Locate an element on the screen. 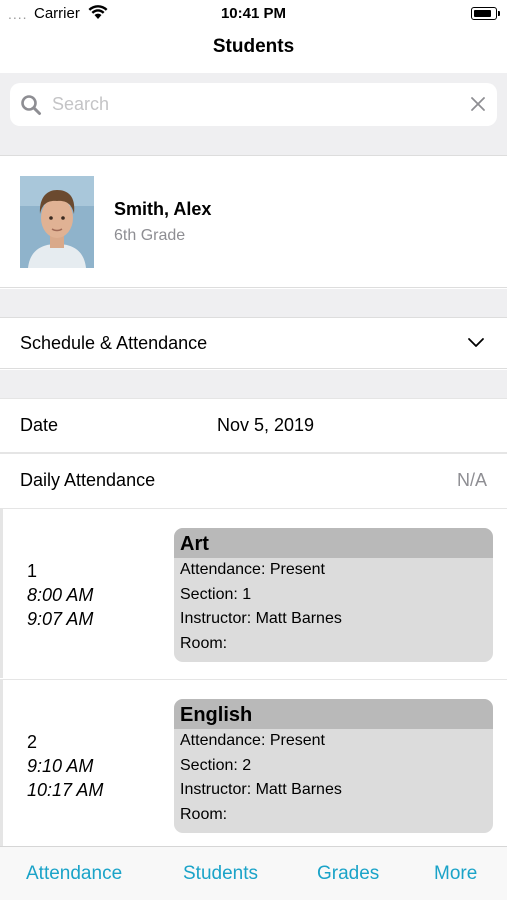 The width and height of the screenshot is (507, 900). student-photo is located at coordinates (57, 222).